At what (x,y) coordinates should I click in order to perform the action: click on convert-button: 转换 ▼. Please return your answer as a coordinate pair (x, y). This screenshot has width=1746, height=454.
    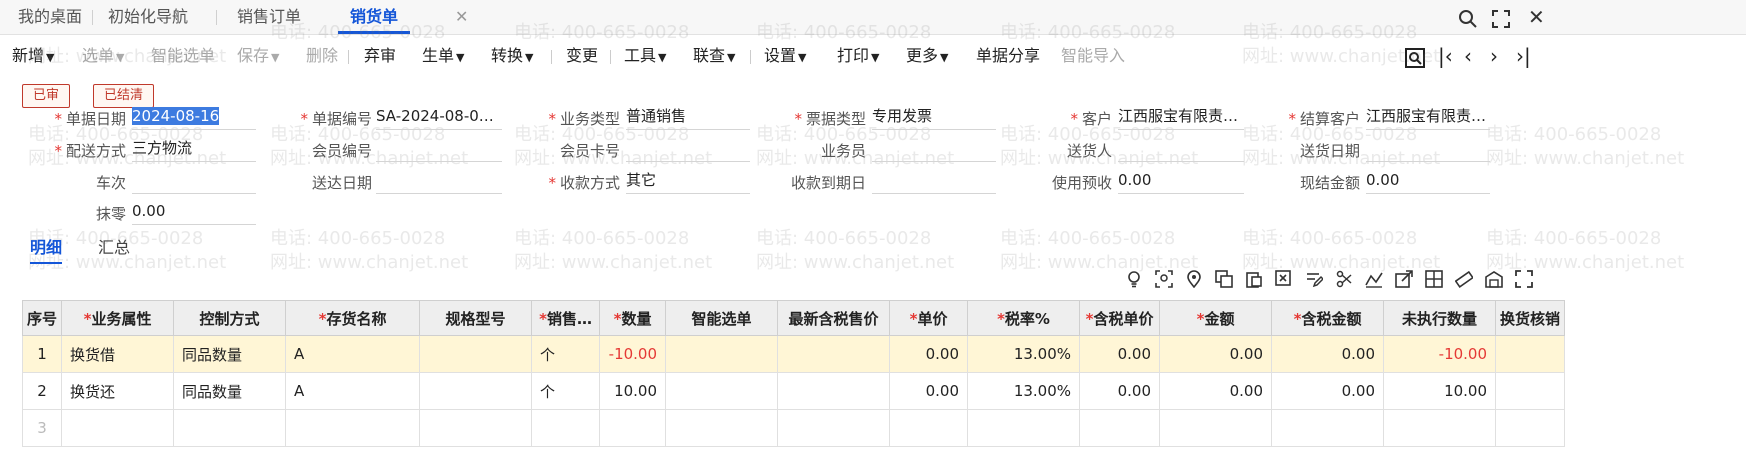
    Looking at the image, I should click on (512, 56).